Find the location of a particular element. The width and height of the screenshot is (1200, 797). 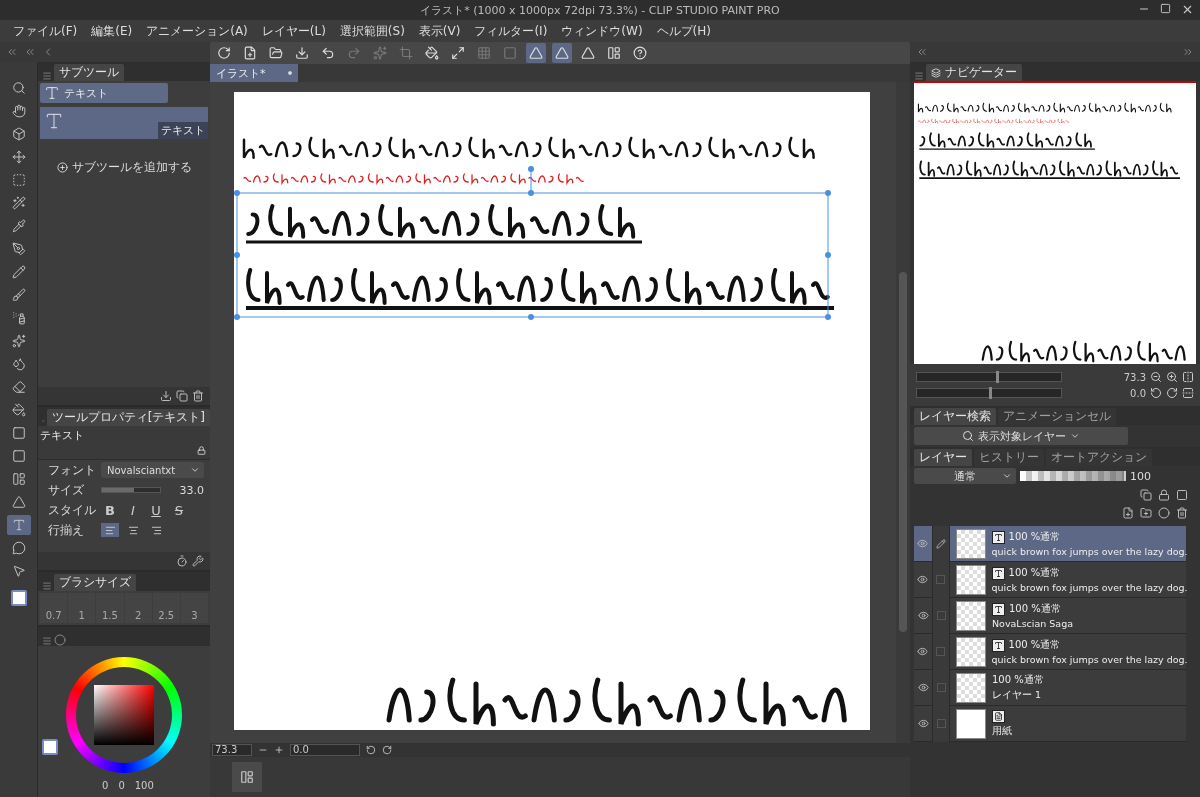

dashed-rectangle-icon is located at coordinates (18, 180).